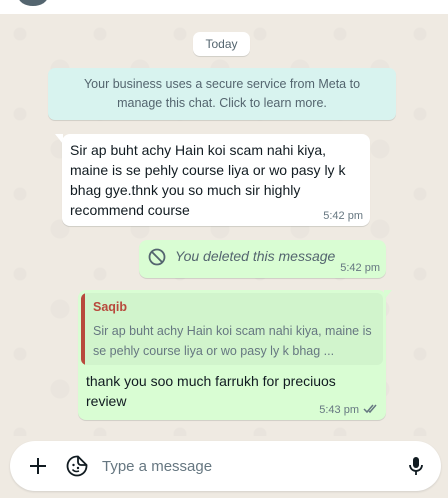  What do you see at coordinates (255, 256) in the screenshot?
I see `deleted-message-text: You deleted this message` at bounding box center [255, 256].